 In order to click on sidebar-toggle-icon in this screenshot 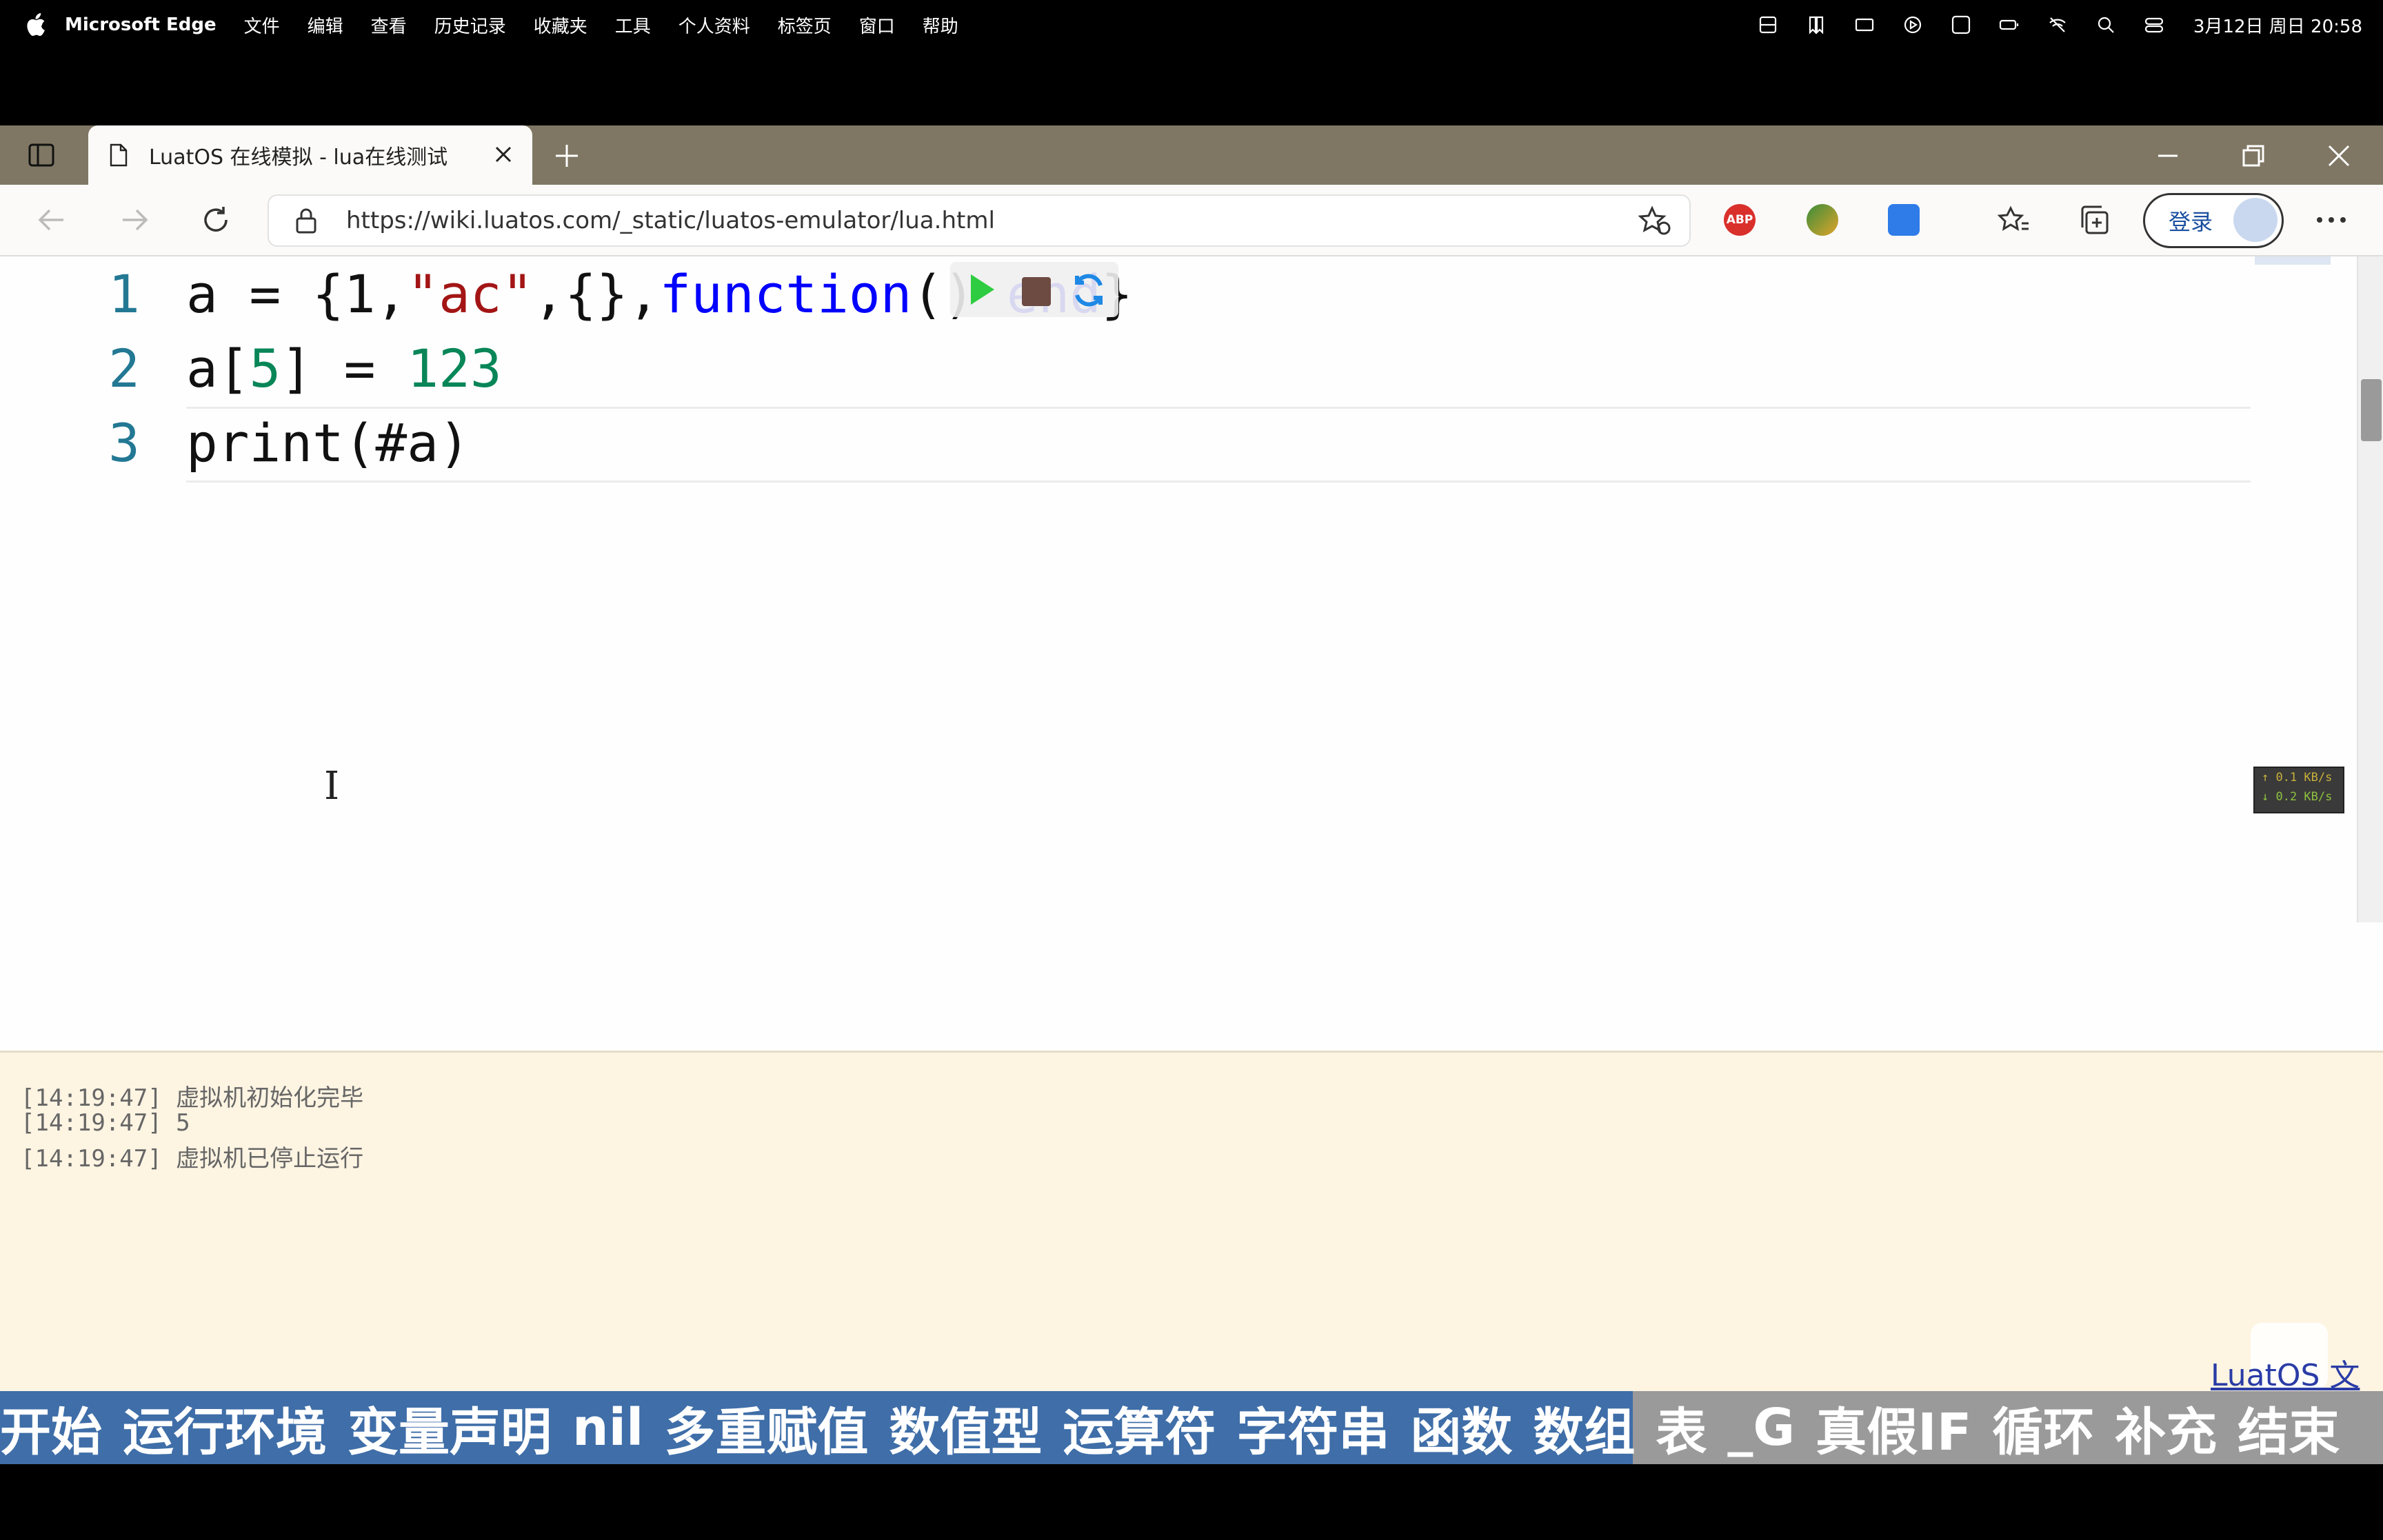, I will do `click(41, 155)`.